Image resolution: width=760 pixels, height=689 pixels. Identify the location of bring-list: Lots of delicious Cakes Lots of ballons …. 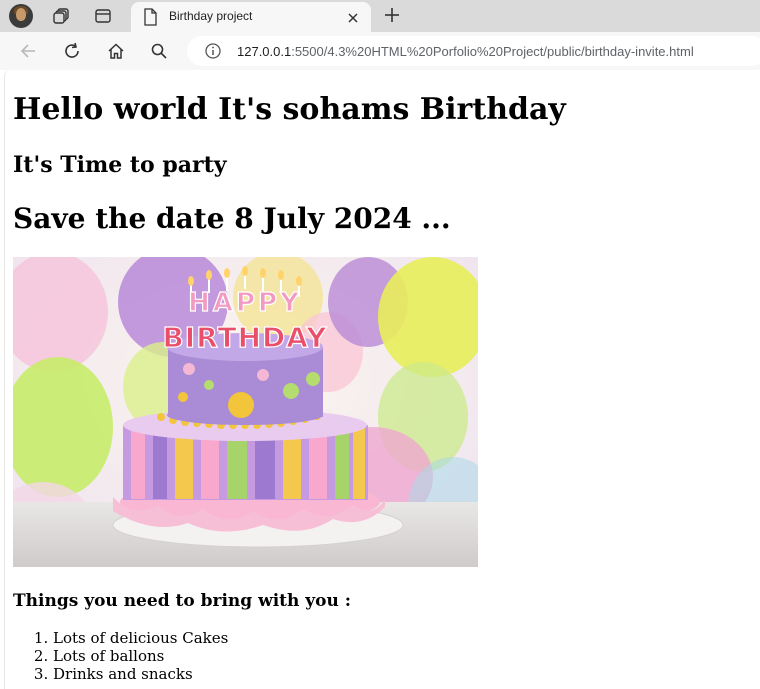
(120, 656).